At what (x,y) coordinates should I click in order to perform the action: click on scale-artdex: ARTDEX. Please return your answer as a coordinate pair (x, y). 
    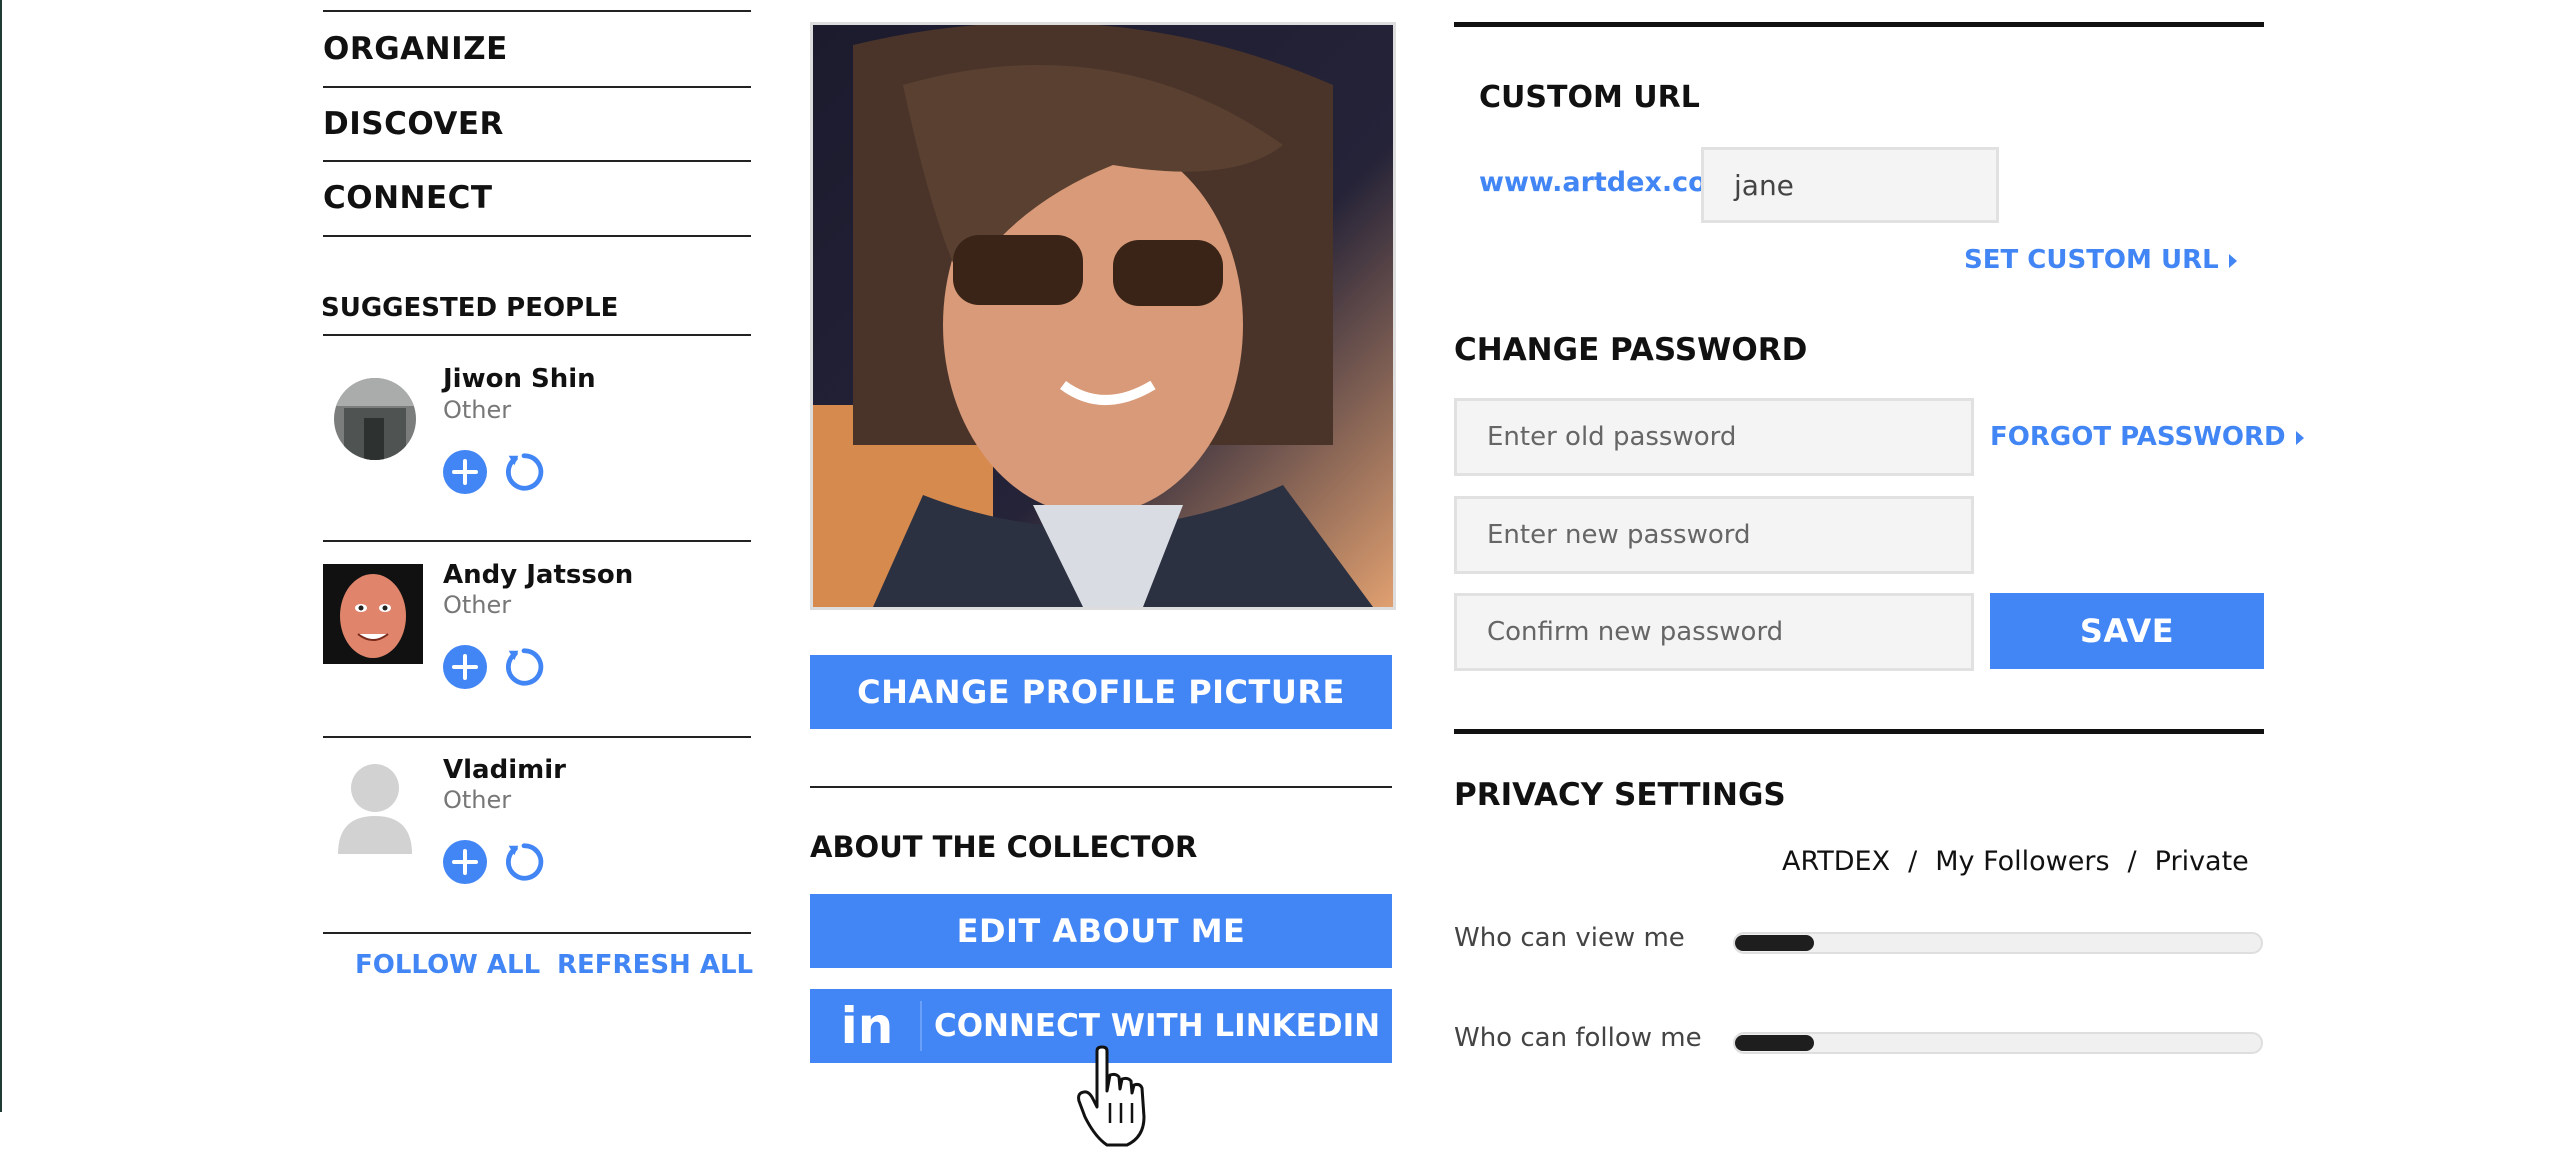
    Looking at the image, I should click on (1836, 861).